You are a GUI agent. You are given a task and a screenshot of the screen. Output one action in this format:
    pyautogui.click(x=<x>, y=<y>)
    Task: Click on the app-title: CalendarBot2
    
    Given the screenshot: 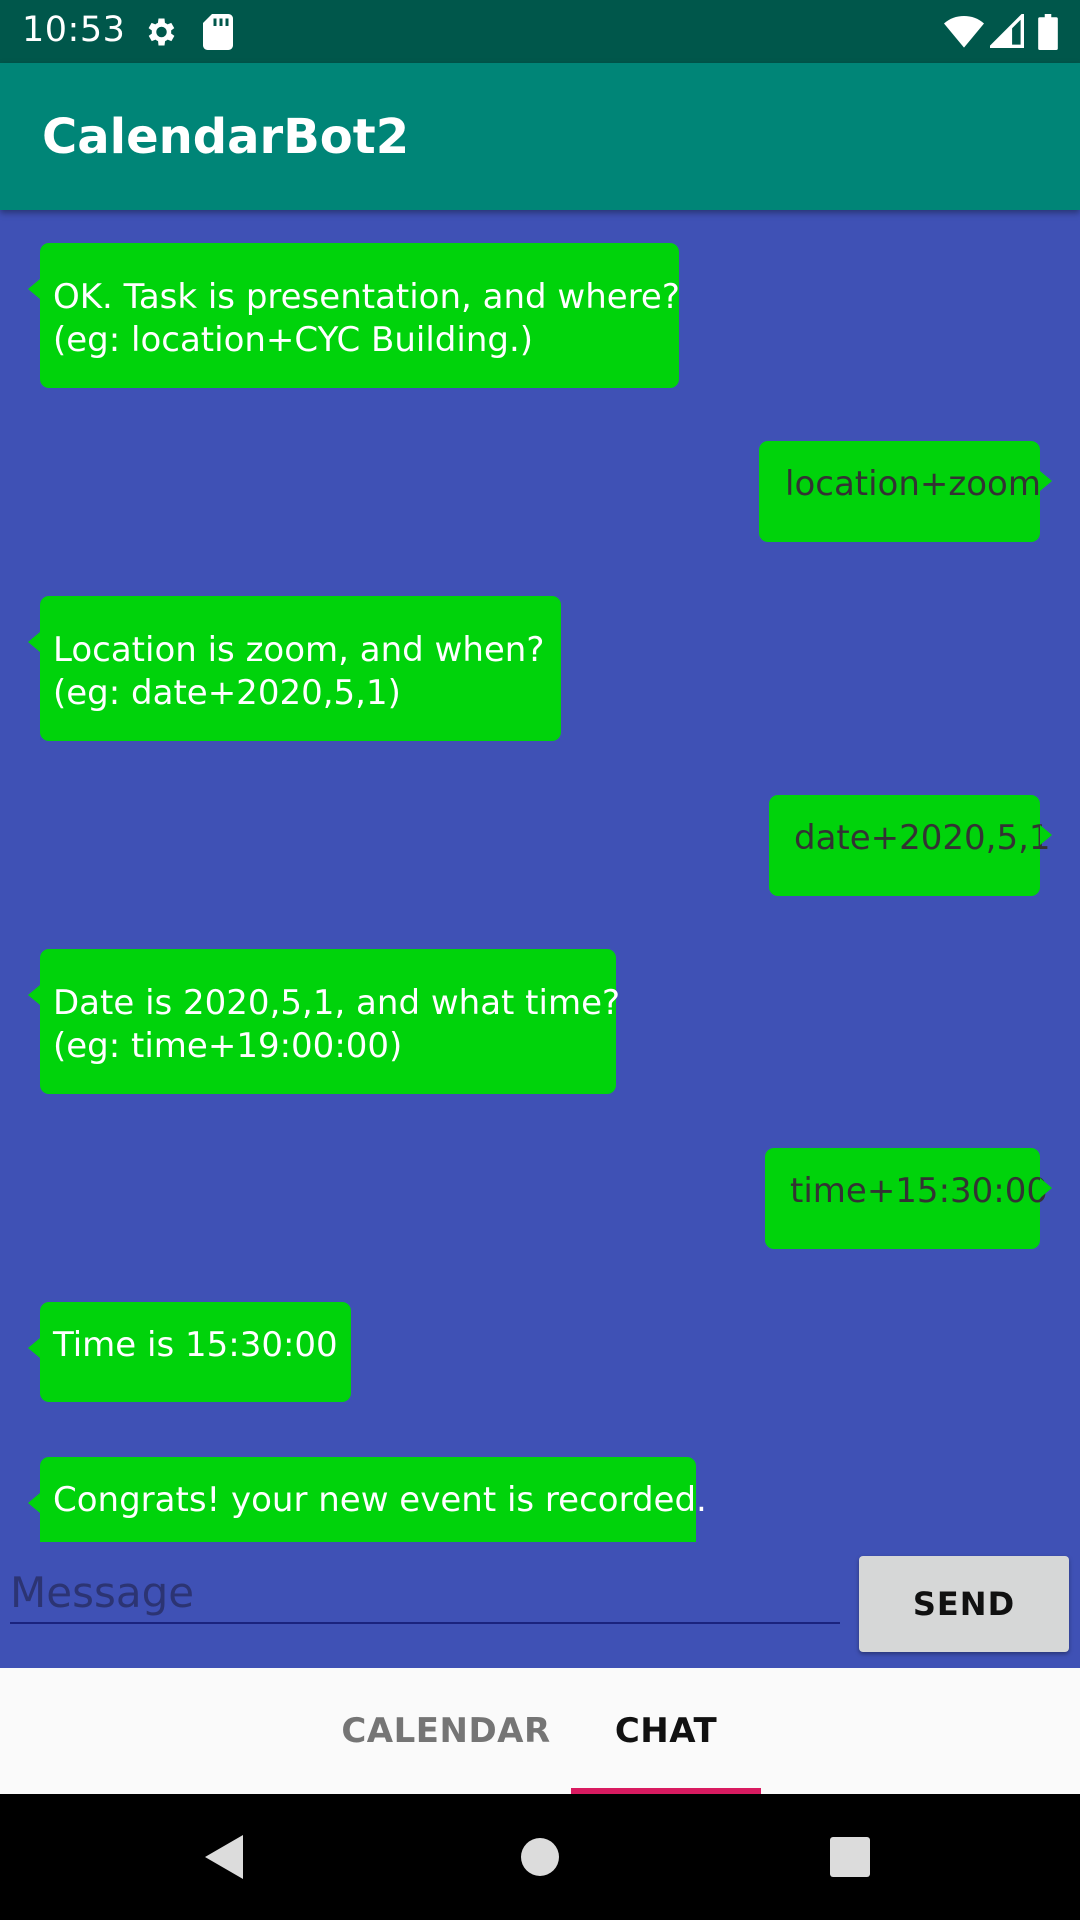 What is the action you would take?
    pyautogui.click(x=226, y=137)
    